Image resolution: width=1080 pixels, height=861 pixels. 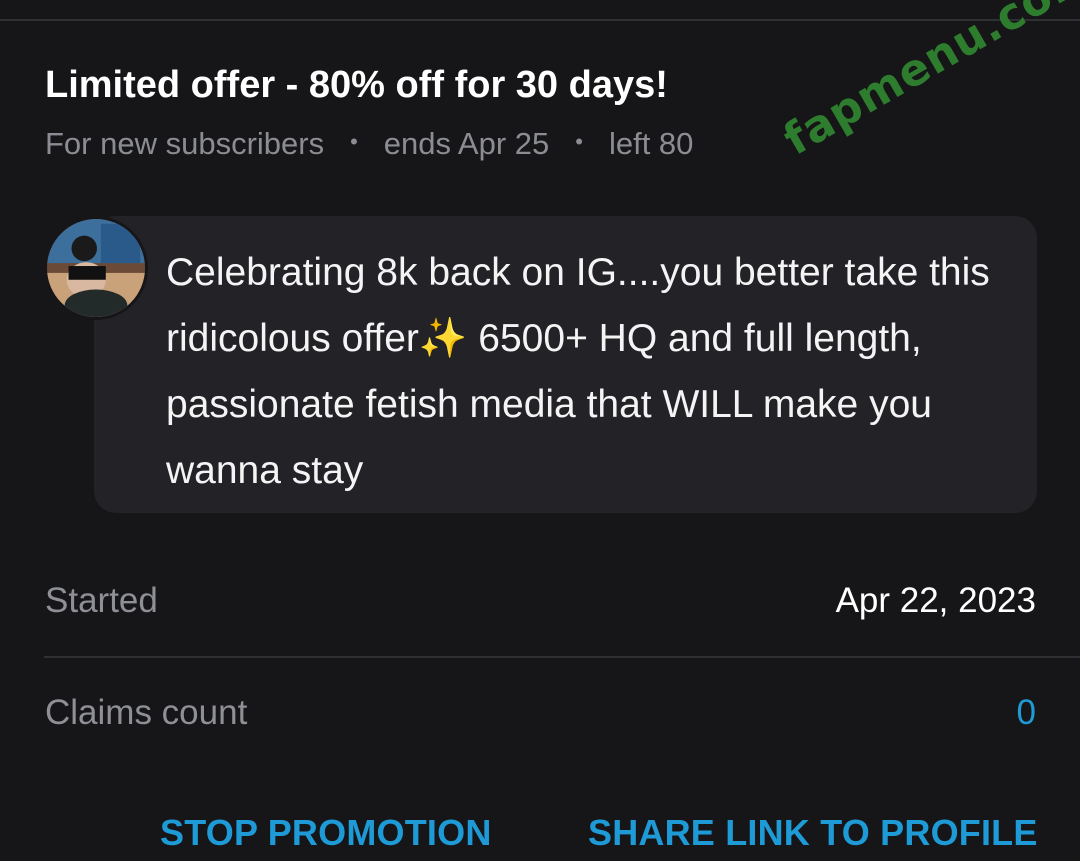 What do you see at coordinates (185, 143) in the screenshot?
I see `offer-audience: For new subscribers` at bounding box center [185, 143].